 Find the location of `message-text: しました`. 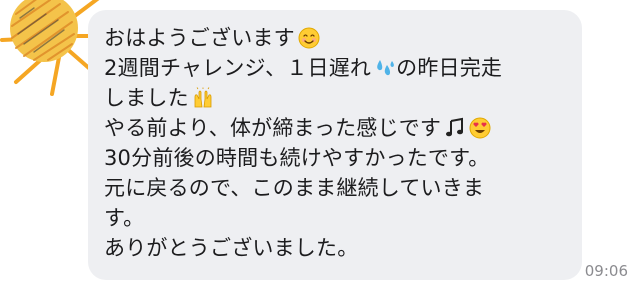

message-text: しました is located at coordinates (146, 98).